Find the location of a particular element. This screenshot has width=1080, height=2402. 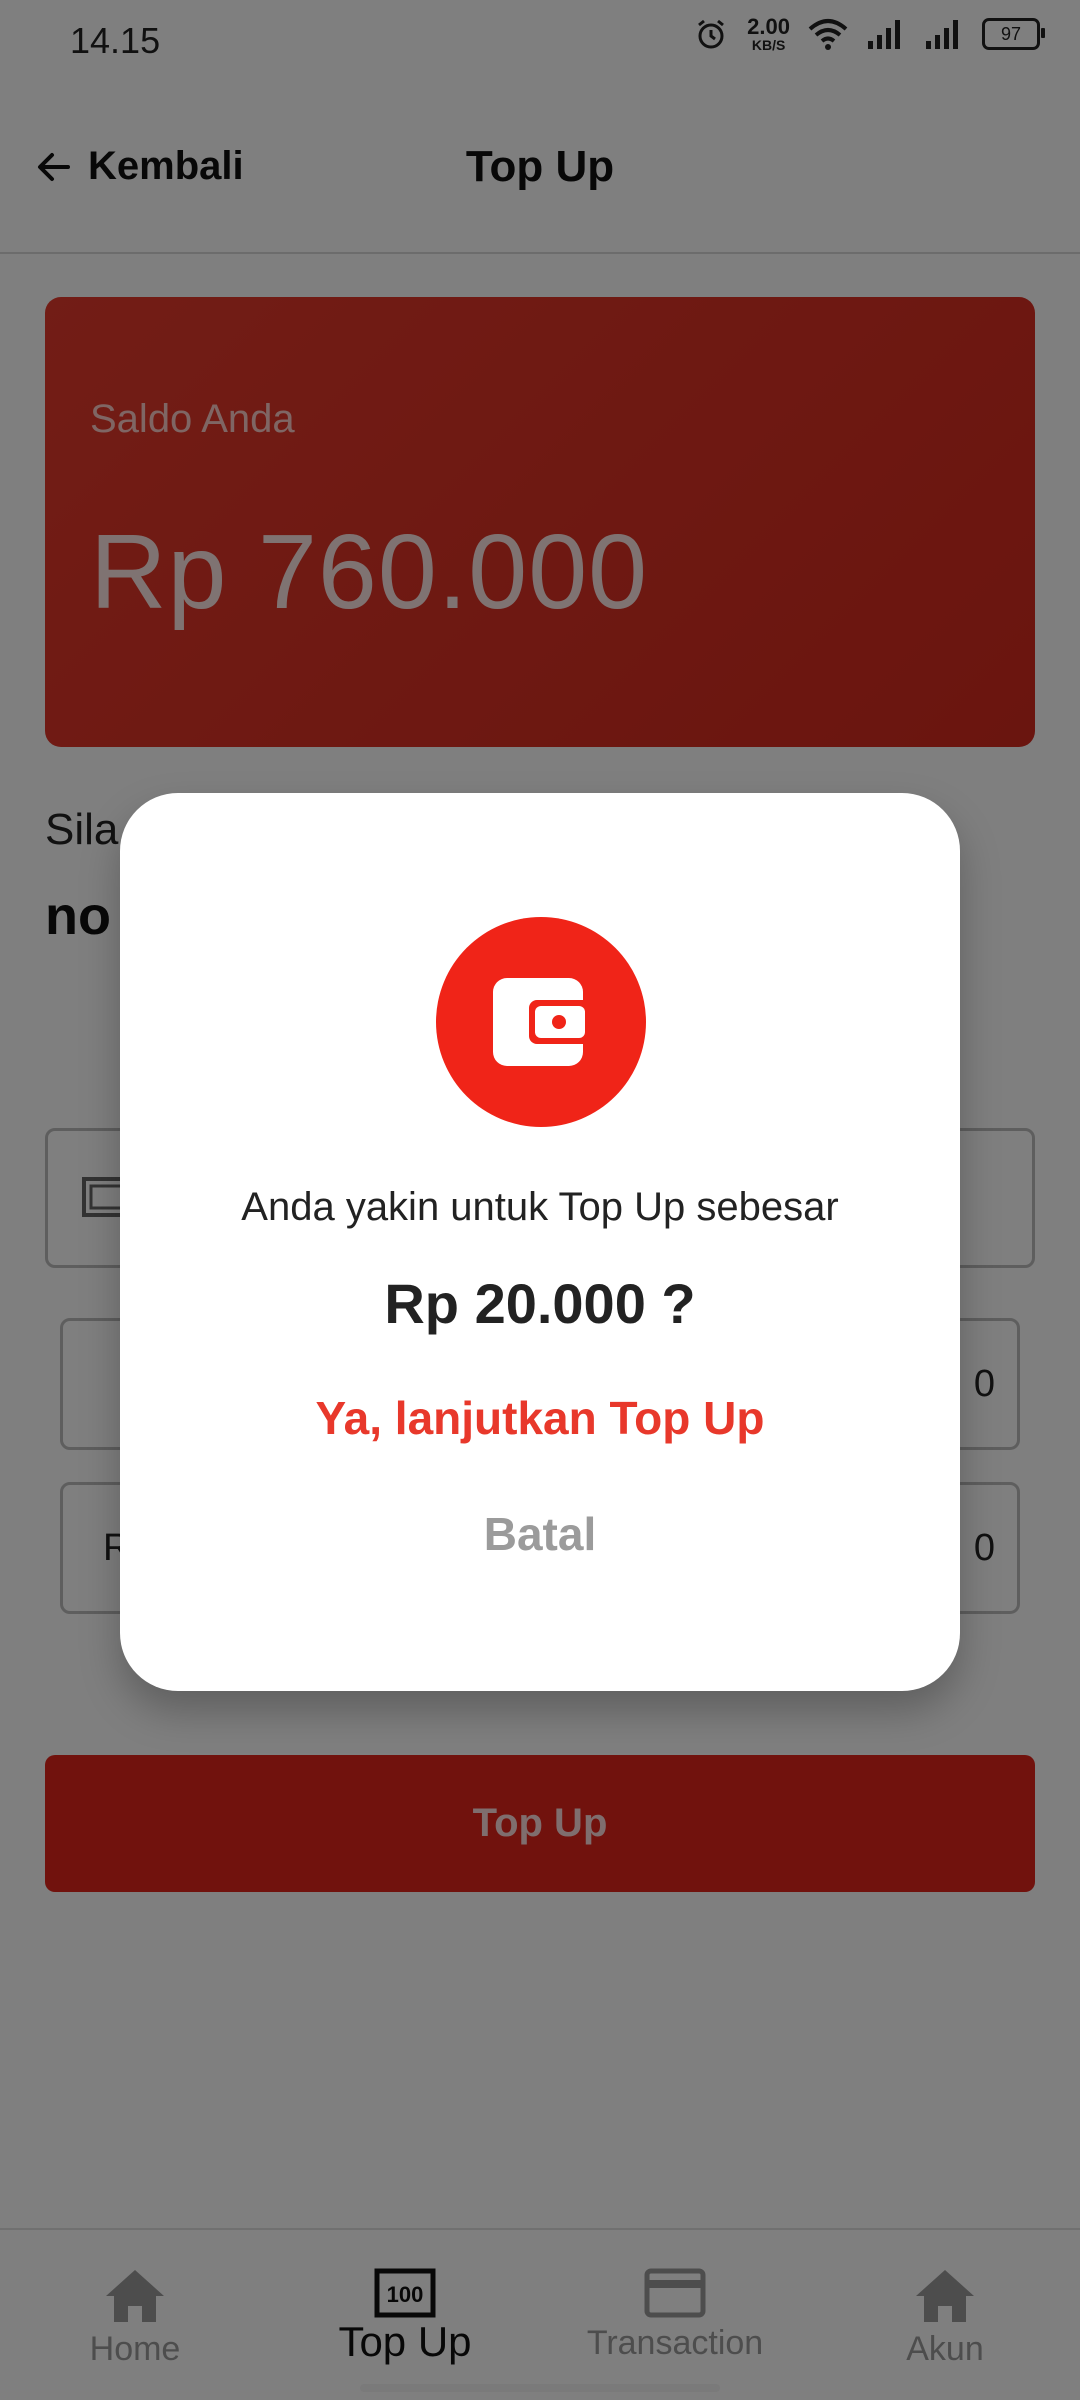

dialog-message: Anda yakin untuk Top Up sebesar is located at coordinates (540, 1207).